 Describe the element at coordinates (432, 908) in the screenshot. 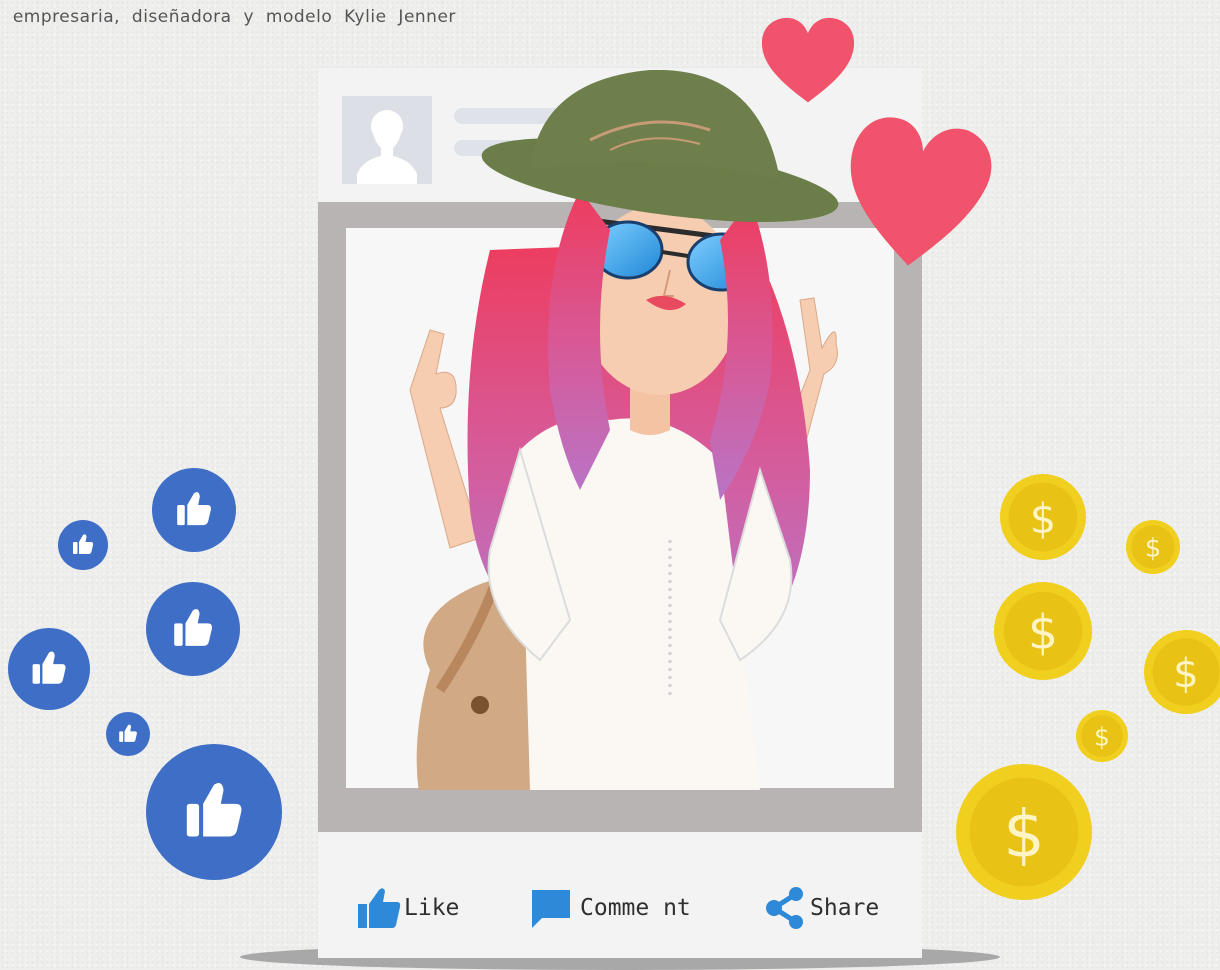

I see `like-label: Like` at that location.